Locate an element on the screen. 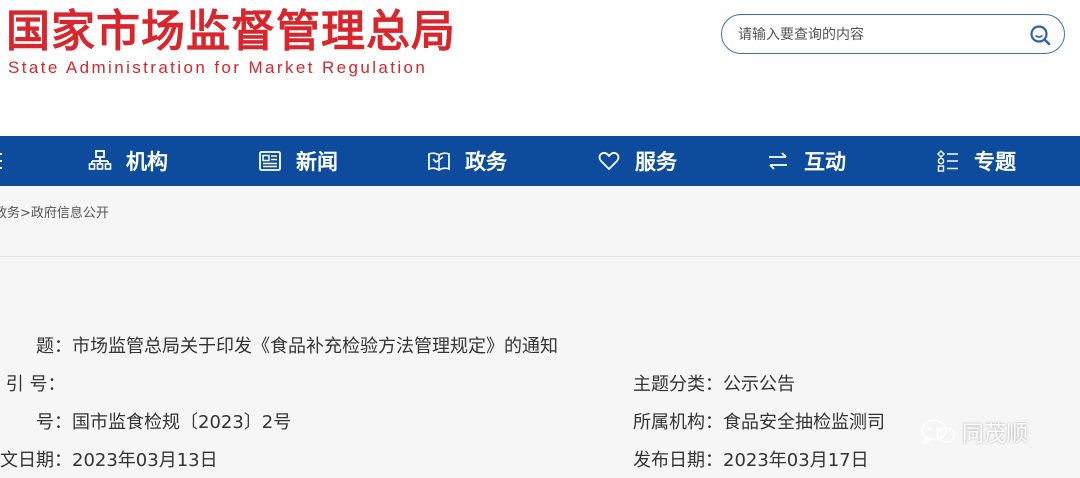 This screenshot has width=1080, height=478. breadcrumb-item-info-disclosure: 政府信息公开 is located at coordinates (70, 213).